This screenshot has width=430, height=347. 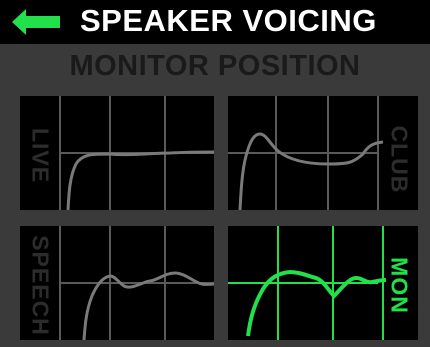 What do you see at coordinates (323, 153) in the screenshot?
I see `preset-club-button: CLUB` at bounding box center [323, 153].